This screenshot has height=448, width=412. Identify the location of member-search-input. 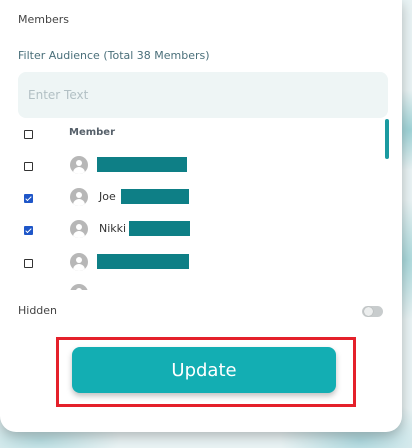
(203, 95).